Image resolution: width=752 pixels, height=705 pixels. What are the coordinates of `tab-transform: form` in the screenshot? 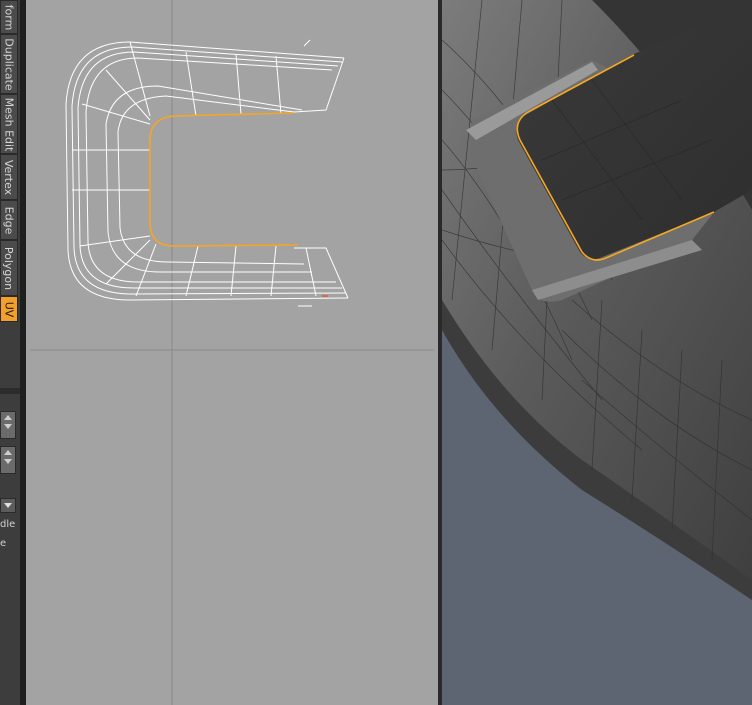 It's located at (9, 17).